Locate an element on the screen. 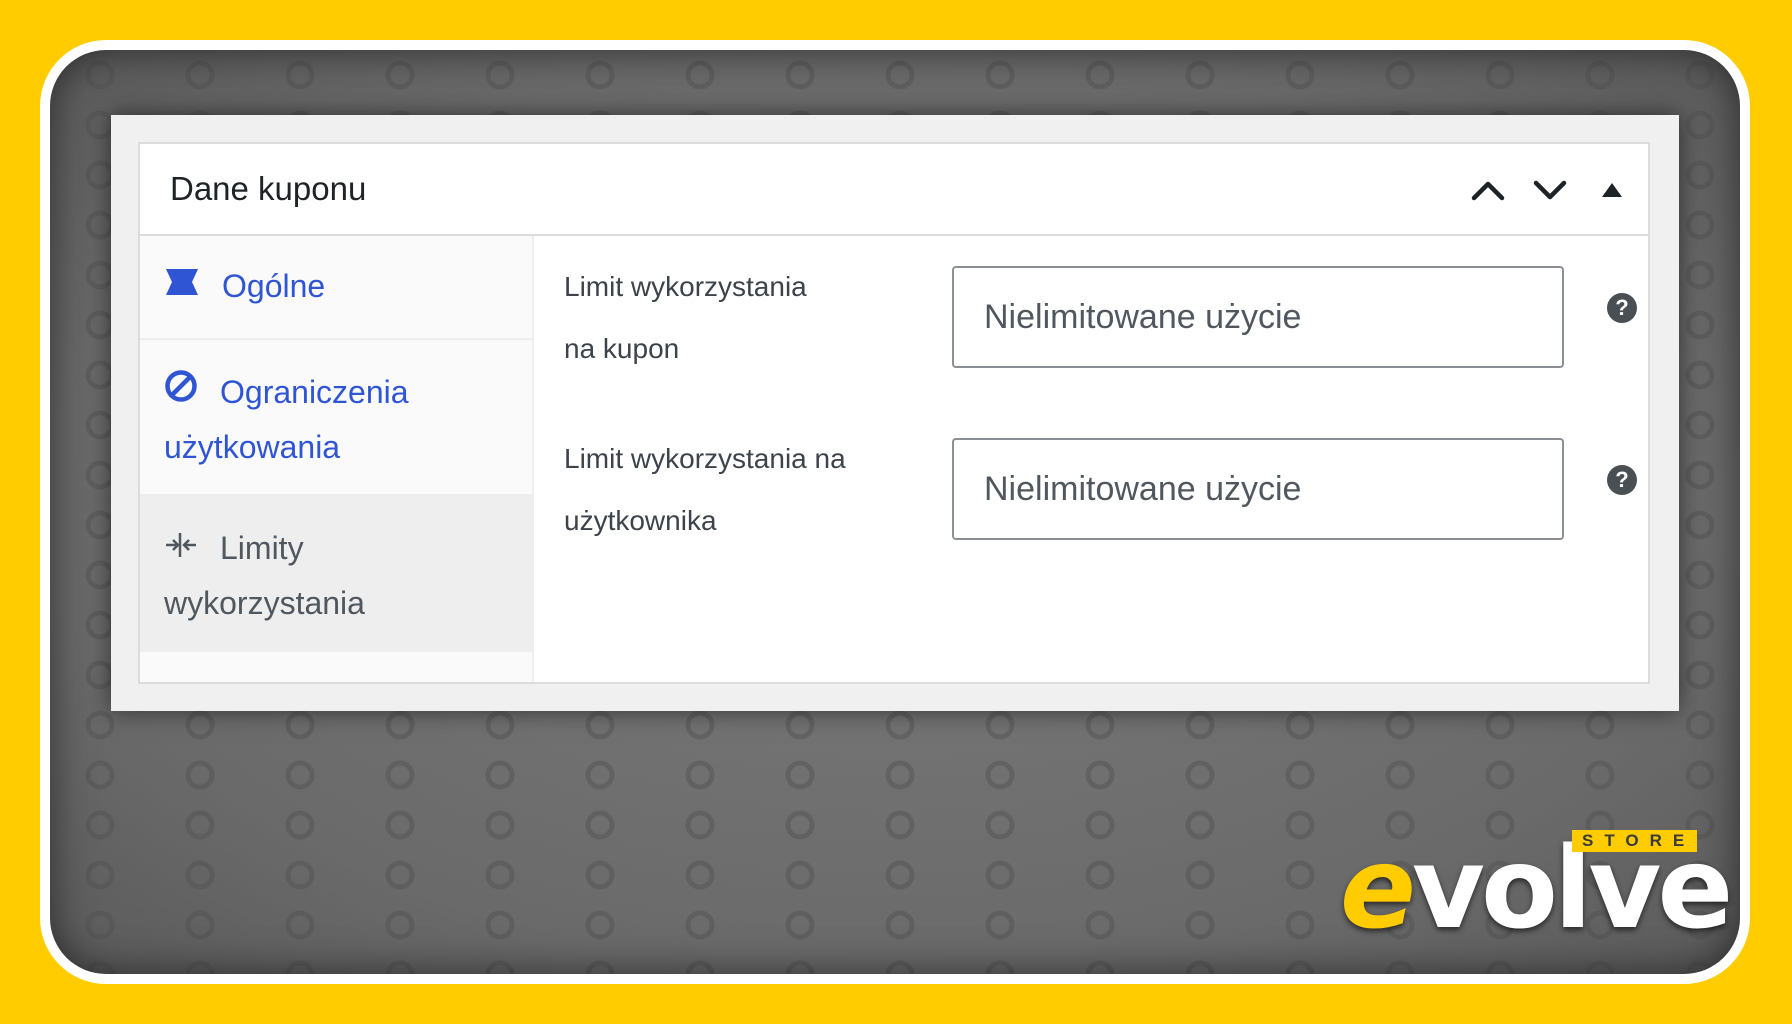 Image resolution: width=1792 pixels, height=1024 pixels. tab-label-line1: Ograniczenia is located at coordinates (314, 392).